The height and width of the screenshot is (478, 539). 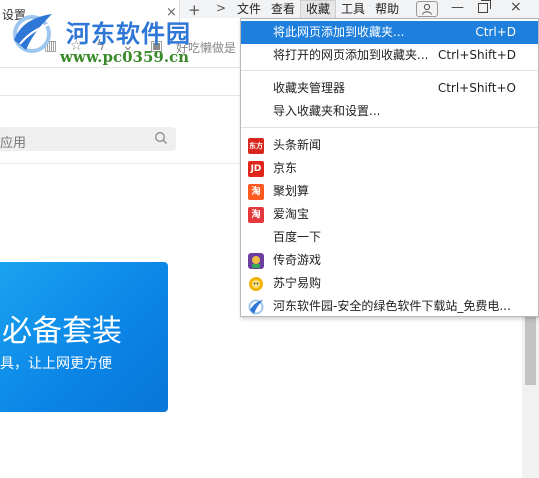 What do you see at coordinates (62, 331) in the screenshot?
I see `banner-title: 必备套装` at bounding box center [62, 331].